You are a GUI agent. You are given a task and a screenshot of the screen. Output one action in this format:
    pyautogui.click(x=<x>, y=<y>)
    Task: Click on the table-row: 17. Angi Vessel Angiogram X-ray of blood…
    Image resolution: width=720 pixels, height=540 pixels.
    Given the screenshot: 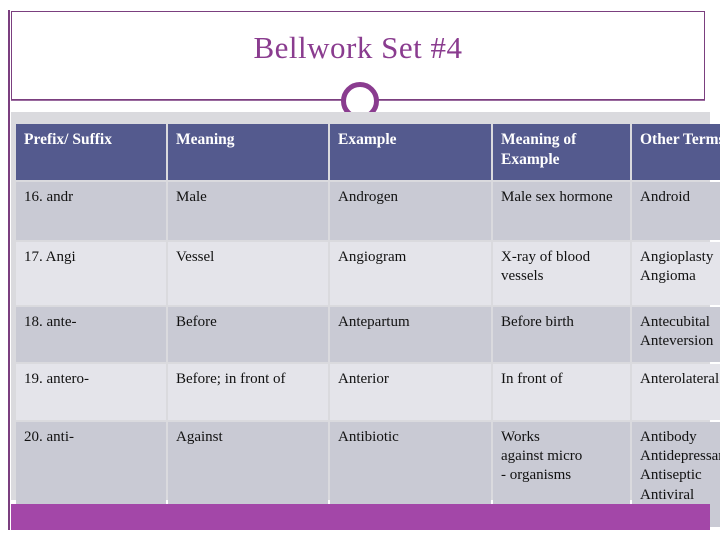 What is the action you would take?
    pyautogui.click(x=368, y=273)
    